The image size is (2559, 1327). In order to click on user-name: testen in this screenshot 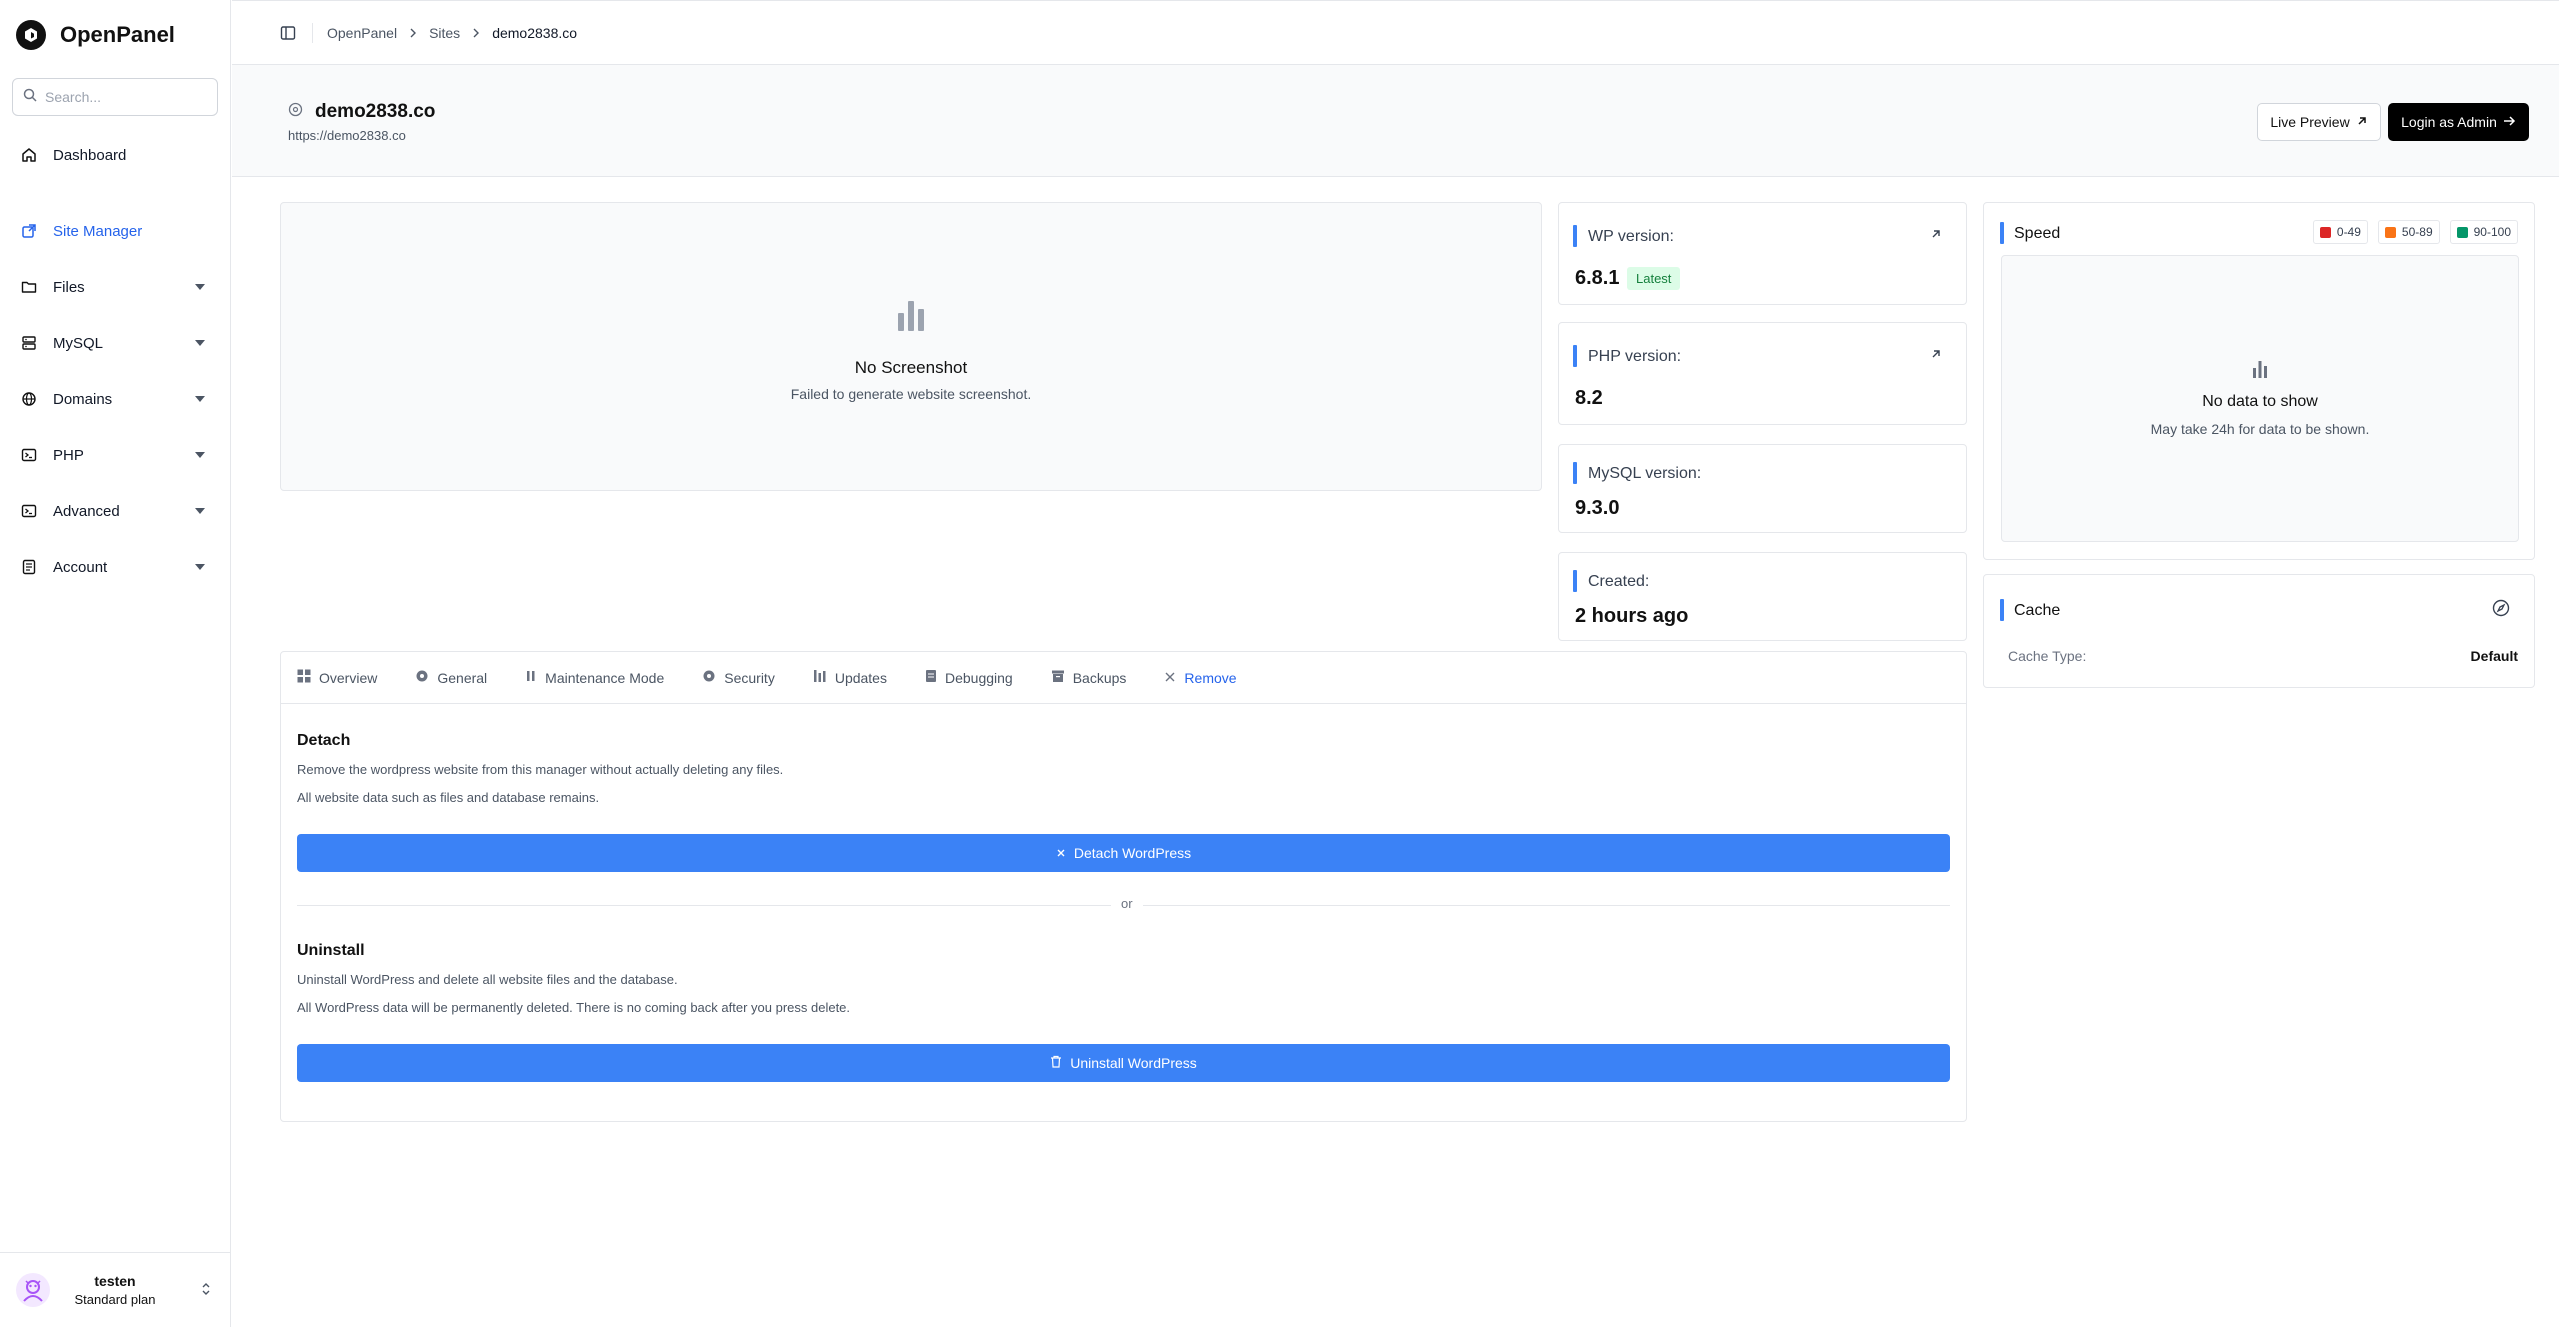, I will do `click(115, 1281)`.